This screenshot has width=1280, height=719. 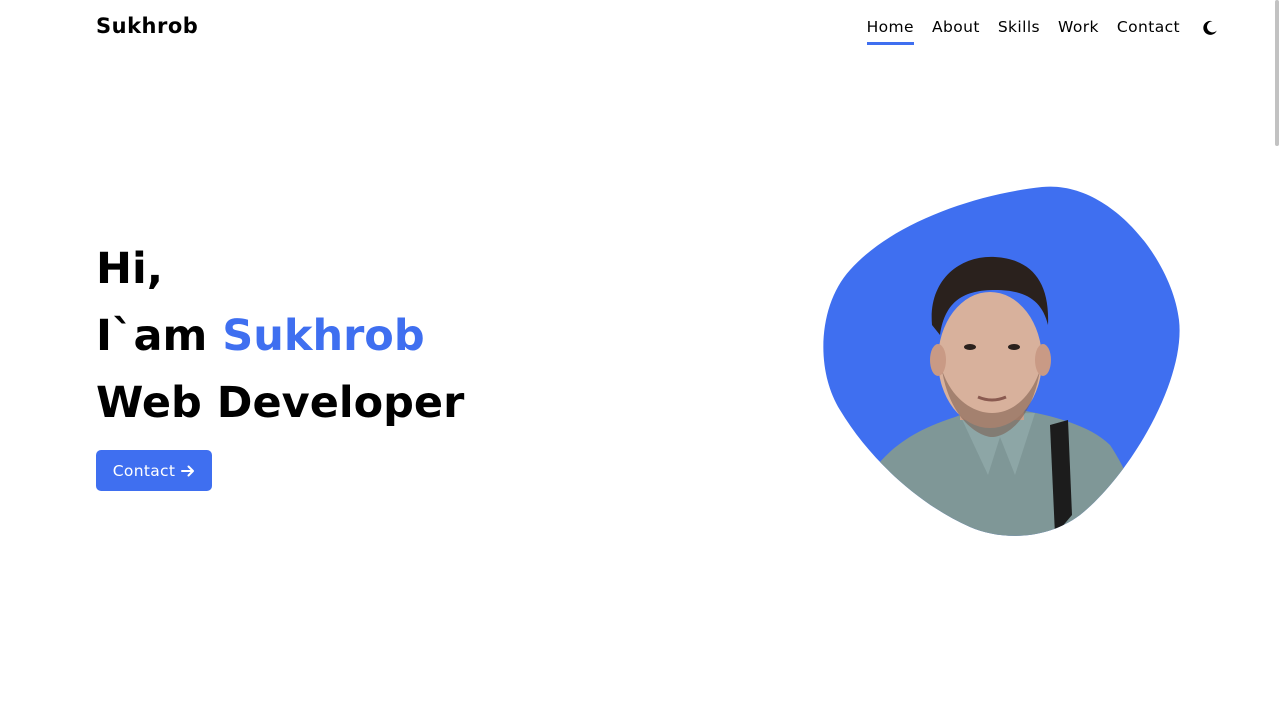 I want to click on scrollbar-thumb, so click(x=1277, y=73).